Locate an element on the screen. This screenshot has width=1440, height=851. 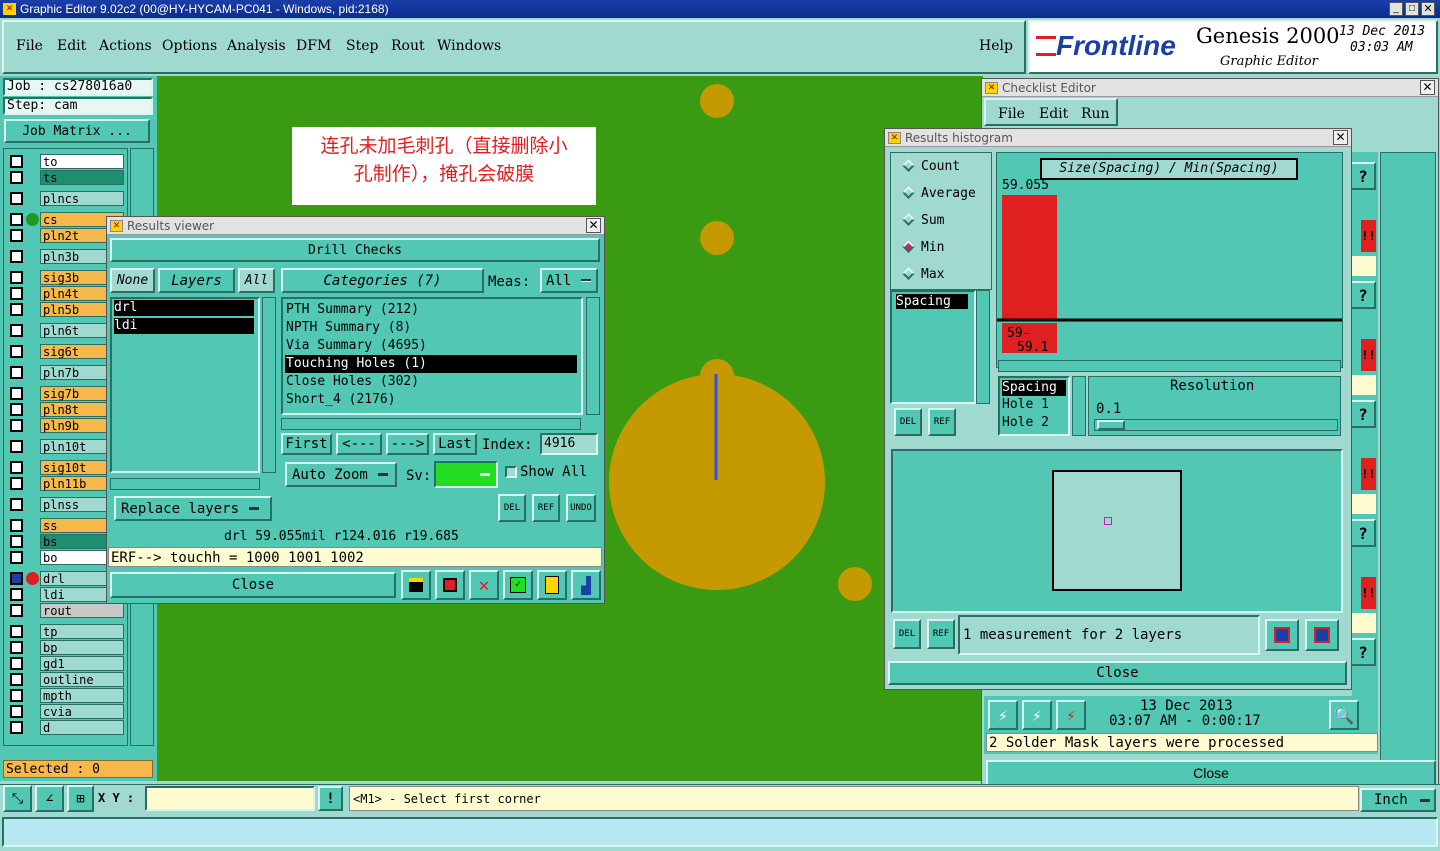
xy-input is located at coordinates (230, 798).